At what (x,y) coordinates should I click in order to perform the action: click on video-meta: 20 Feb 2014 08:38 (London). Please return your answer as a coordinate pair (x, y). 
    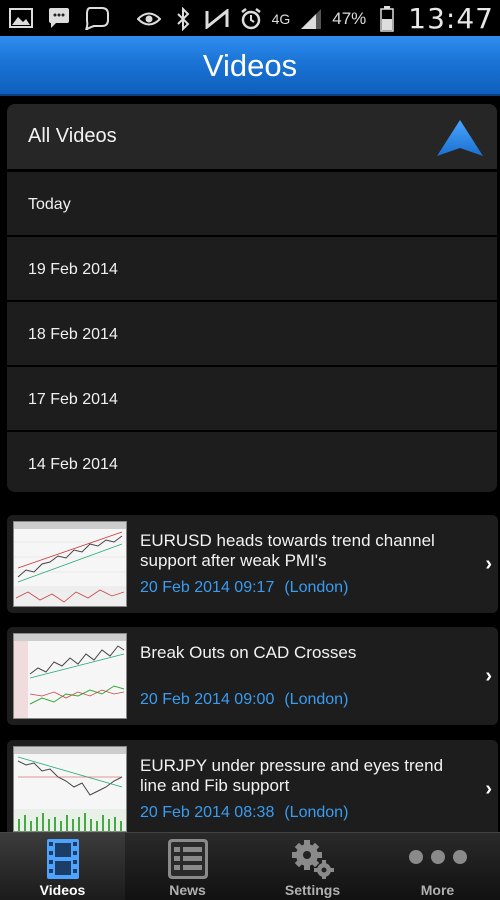
    Looking at the image, I should click on (244, 813).